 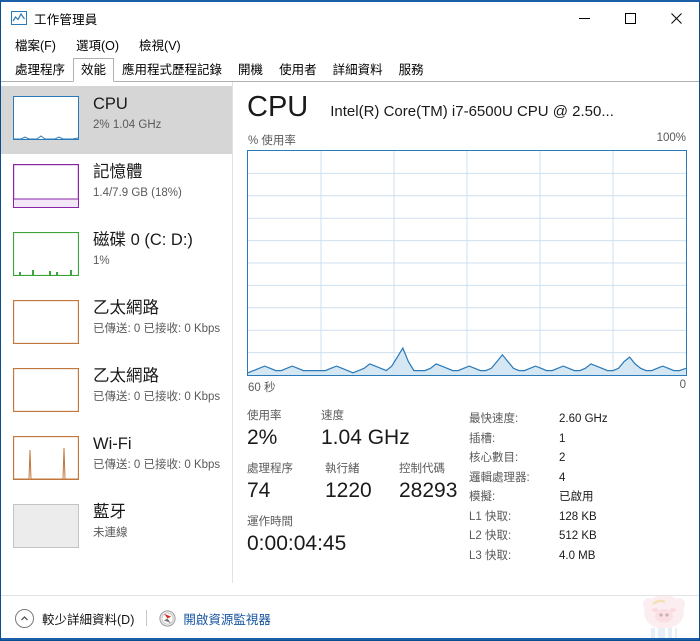 I want to click on sidebar-item-text: Wi-Fi 已傳送: 0 已接收: 0 Kbps, so click(x=156, y=453).